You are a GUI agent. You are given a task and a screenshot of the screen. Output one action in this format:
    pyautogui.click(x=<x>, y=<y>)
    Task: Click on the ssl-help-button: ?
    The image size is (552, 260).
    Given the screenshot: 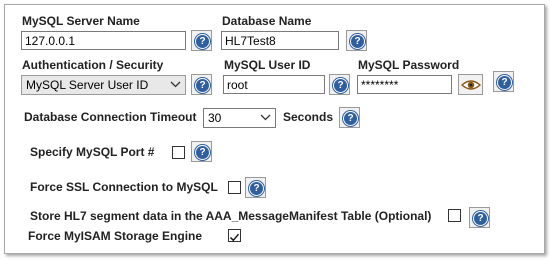 What is the action you would take?
    pyautogui.click(x=255, y=187)
    